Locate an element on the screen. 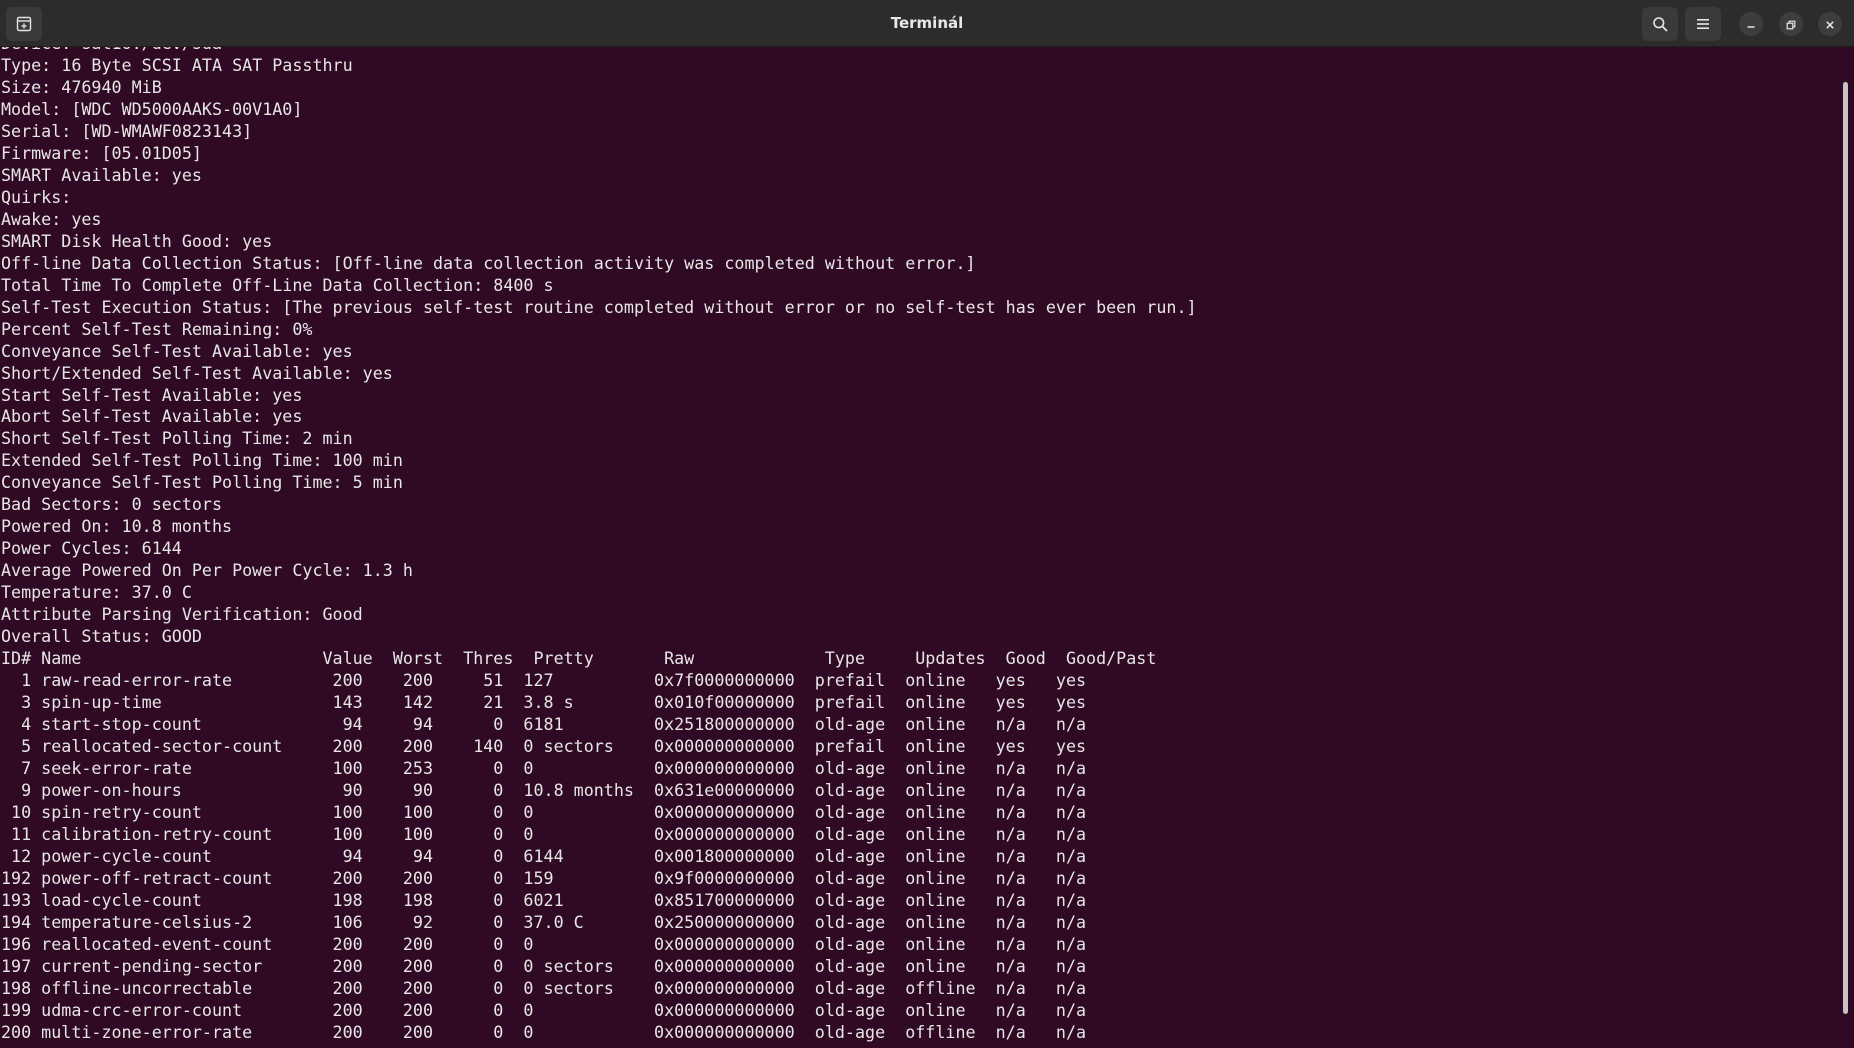 This screenshot has width=1854, height=1048. window-title: Terminál is located at coordinates (927, 23).